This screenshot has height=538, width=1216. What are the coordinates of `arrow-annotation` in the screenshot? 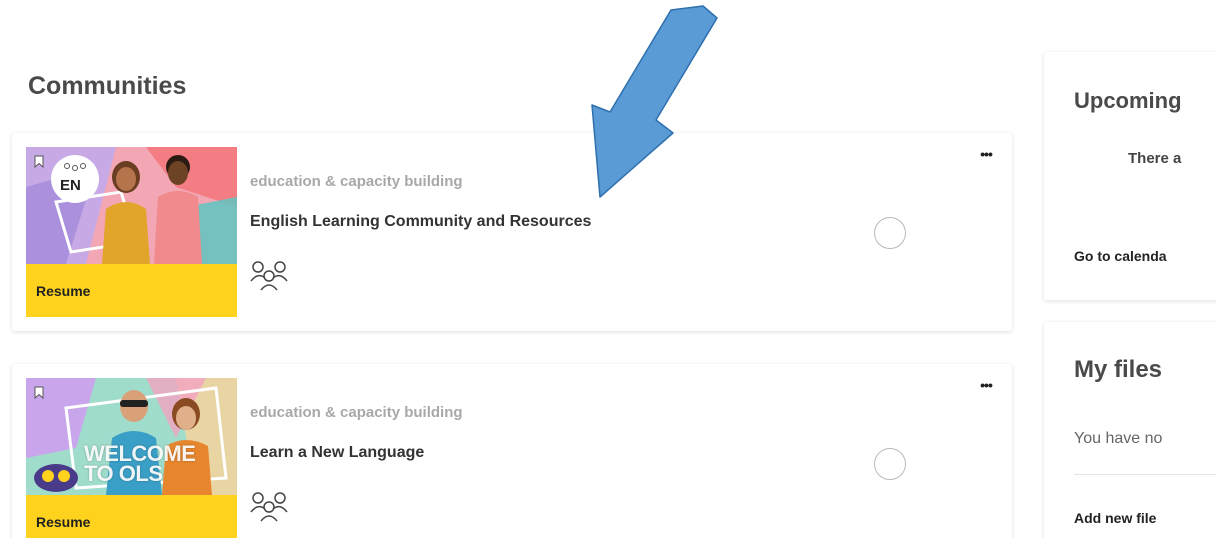 It's located at (654, 101).